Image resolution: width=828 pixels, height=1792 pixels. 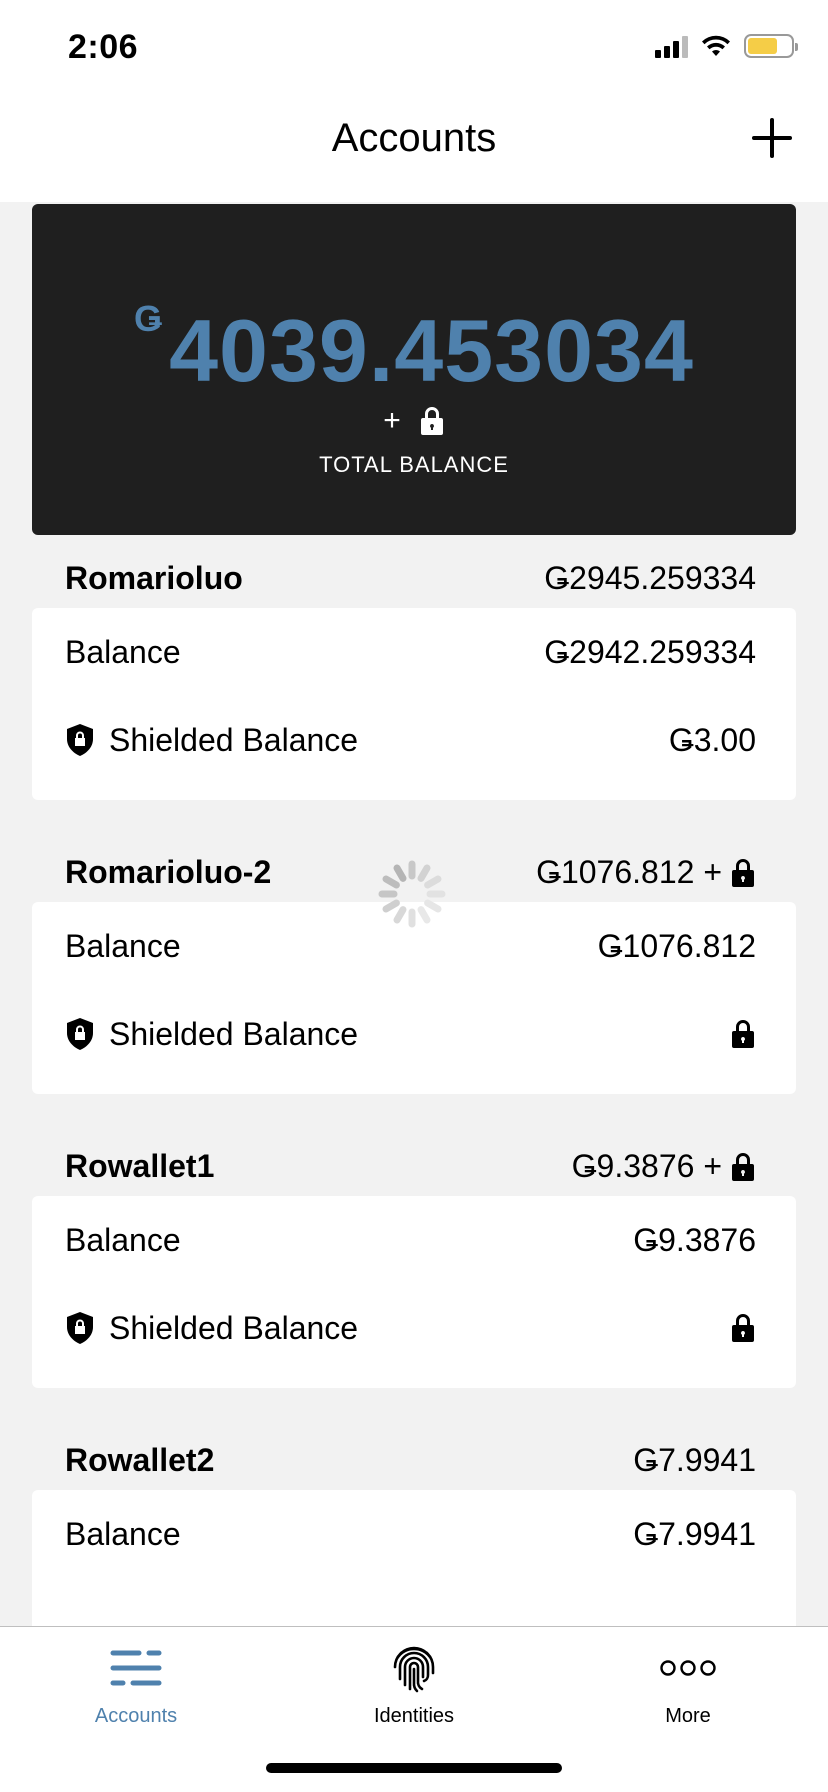 What do you see at coordinates (431, 350) in the screenshot?
I see `total-balance-value: 4039.453034` at bounding box center [431, 350].